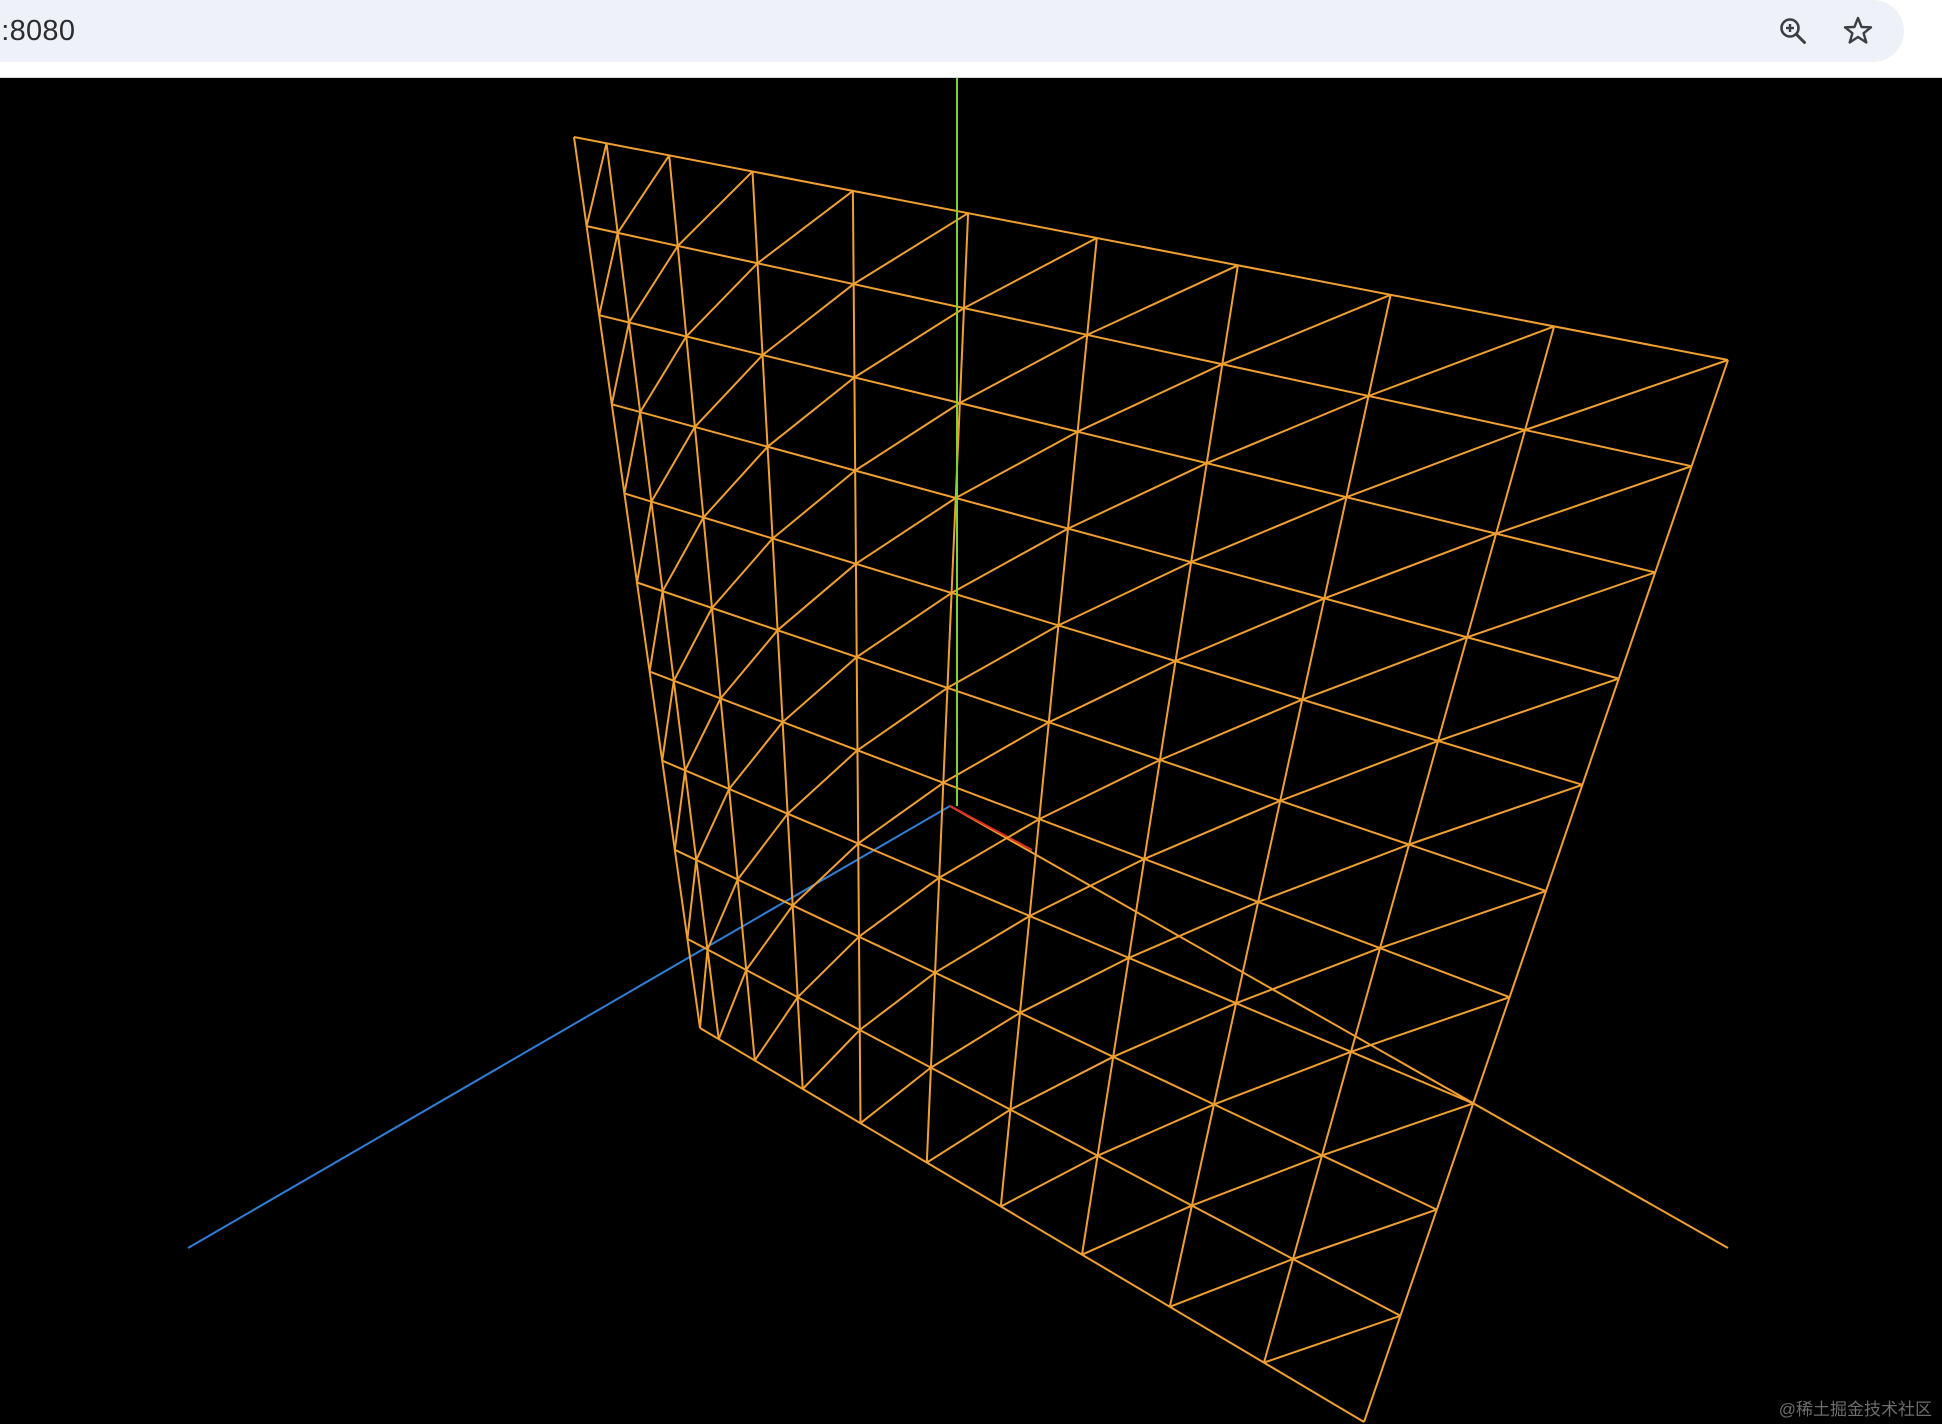  Describe the element at coordinates (952, 31) in the screenshot. I see `address-bar: 0.1:8080` at that location.